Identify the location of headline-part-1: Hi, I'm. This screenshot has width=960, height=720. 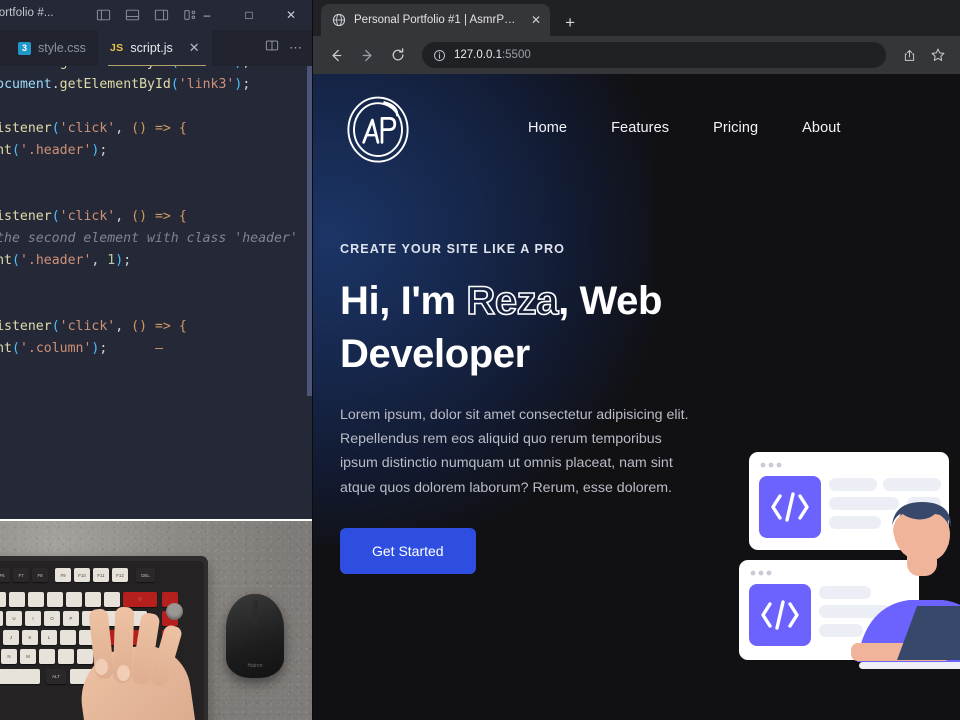
(403, 301).